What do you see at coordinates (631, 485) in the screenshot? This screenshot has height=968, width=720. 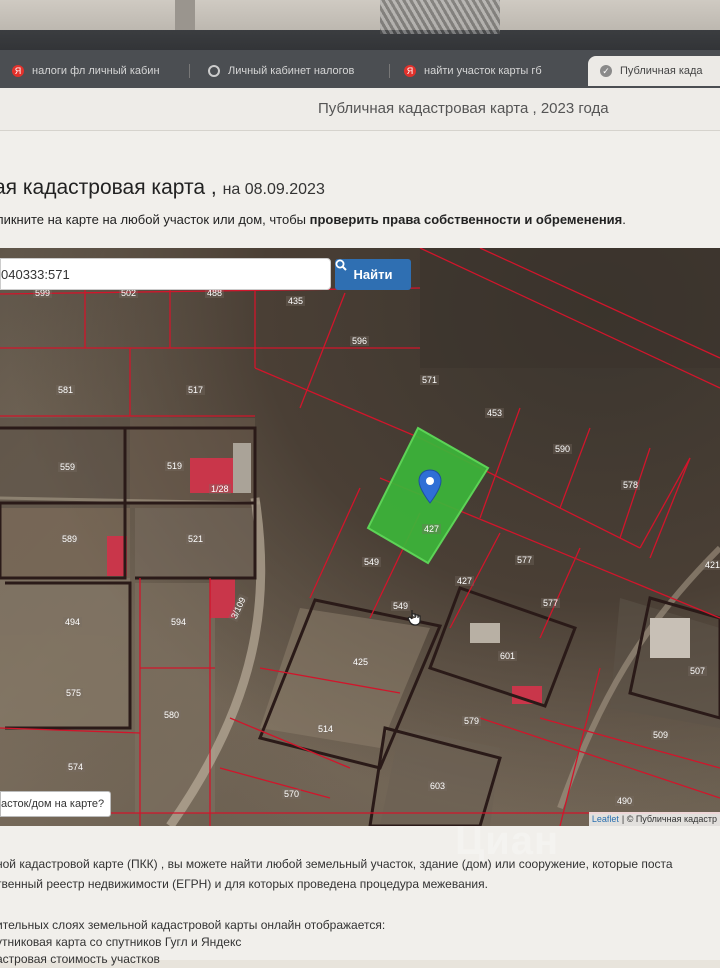 I see `parcel-label: 578` at bounding box center [631, 485].